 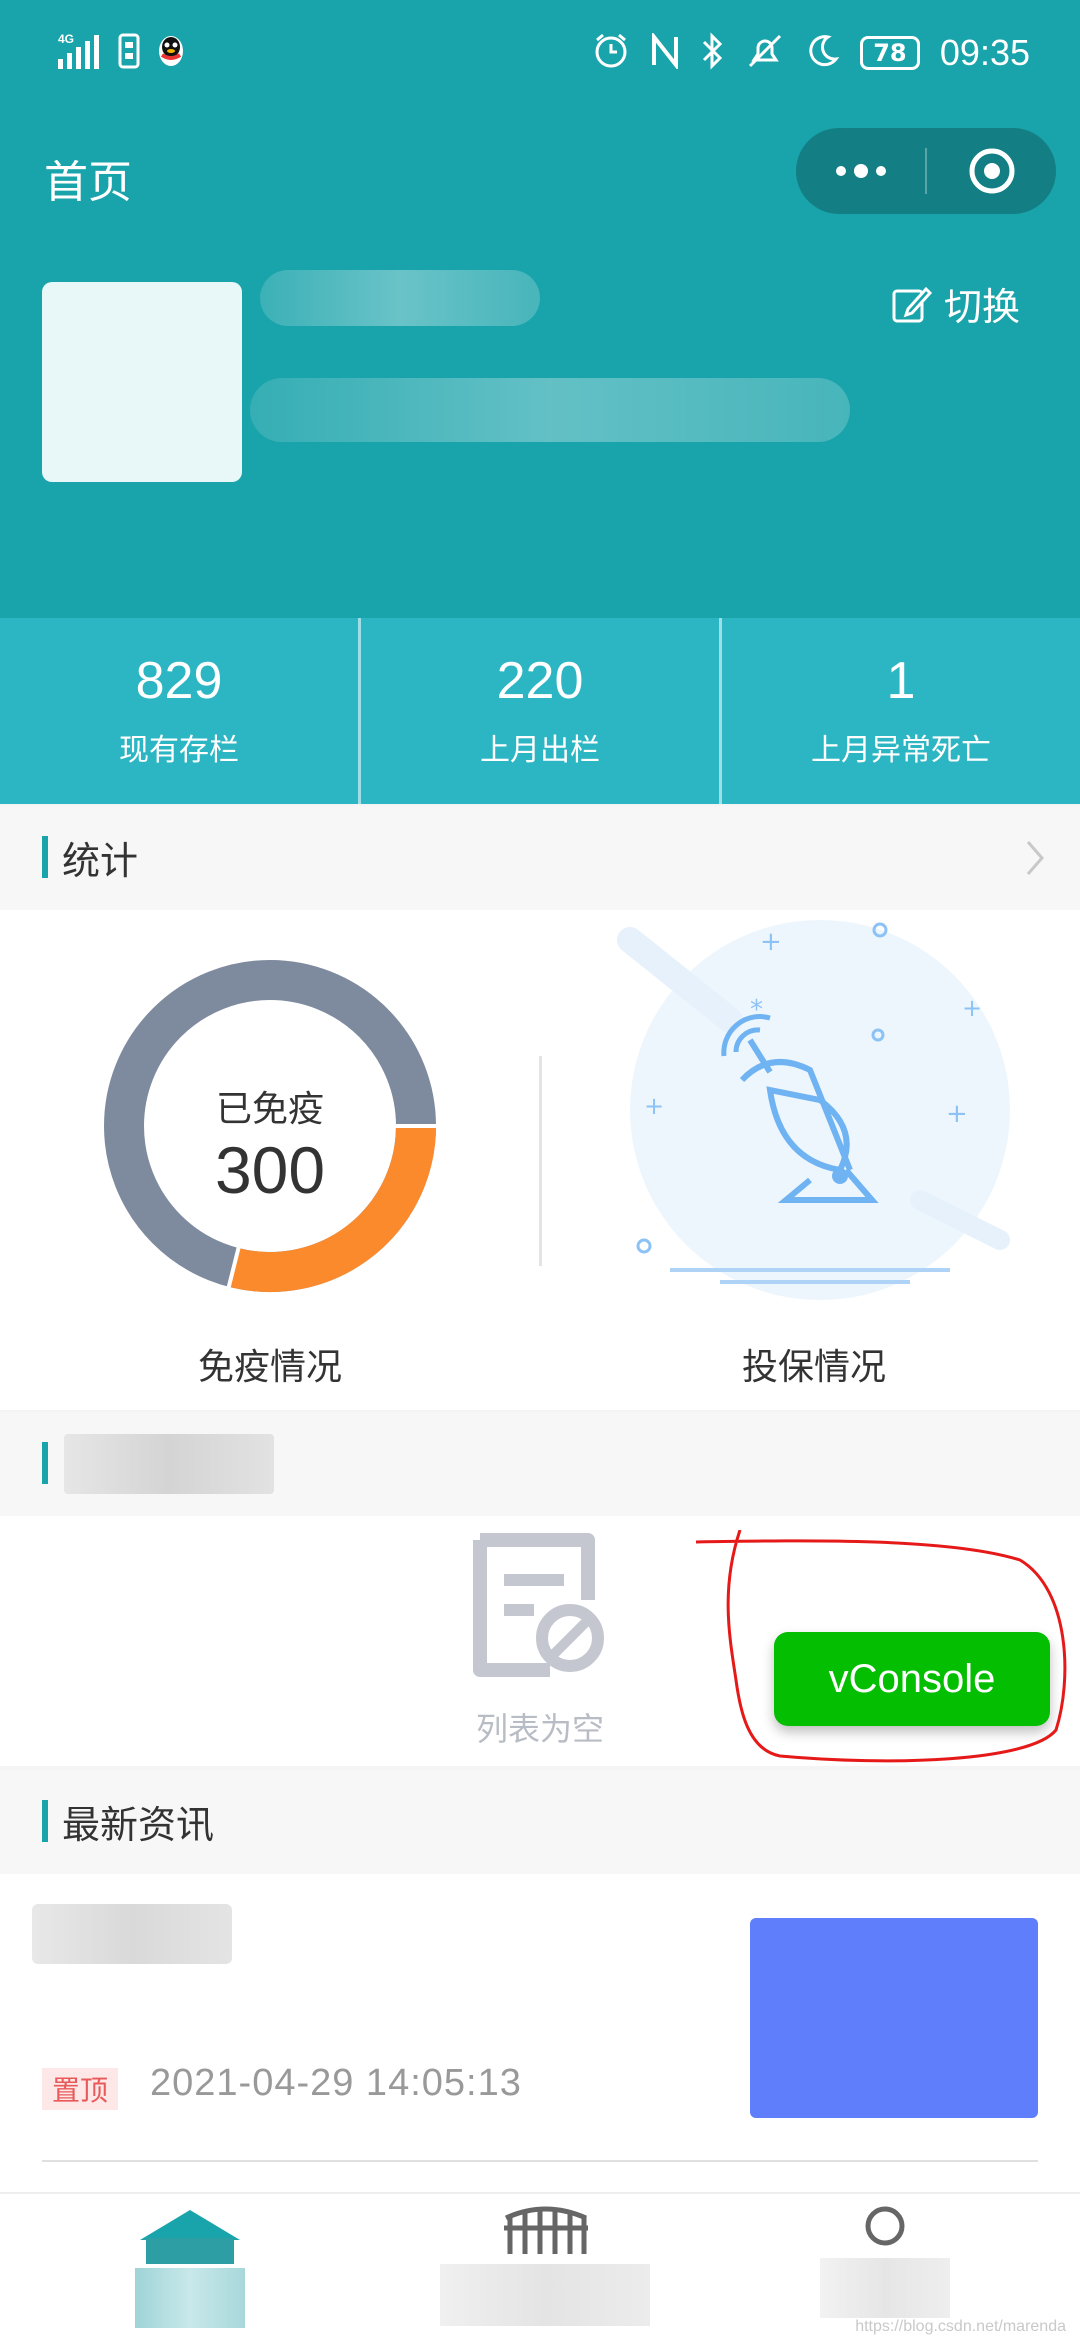 I want to click on stats-divider, so click(x=540, y=1161).